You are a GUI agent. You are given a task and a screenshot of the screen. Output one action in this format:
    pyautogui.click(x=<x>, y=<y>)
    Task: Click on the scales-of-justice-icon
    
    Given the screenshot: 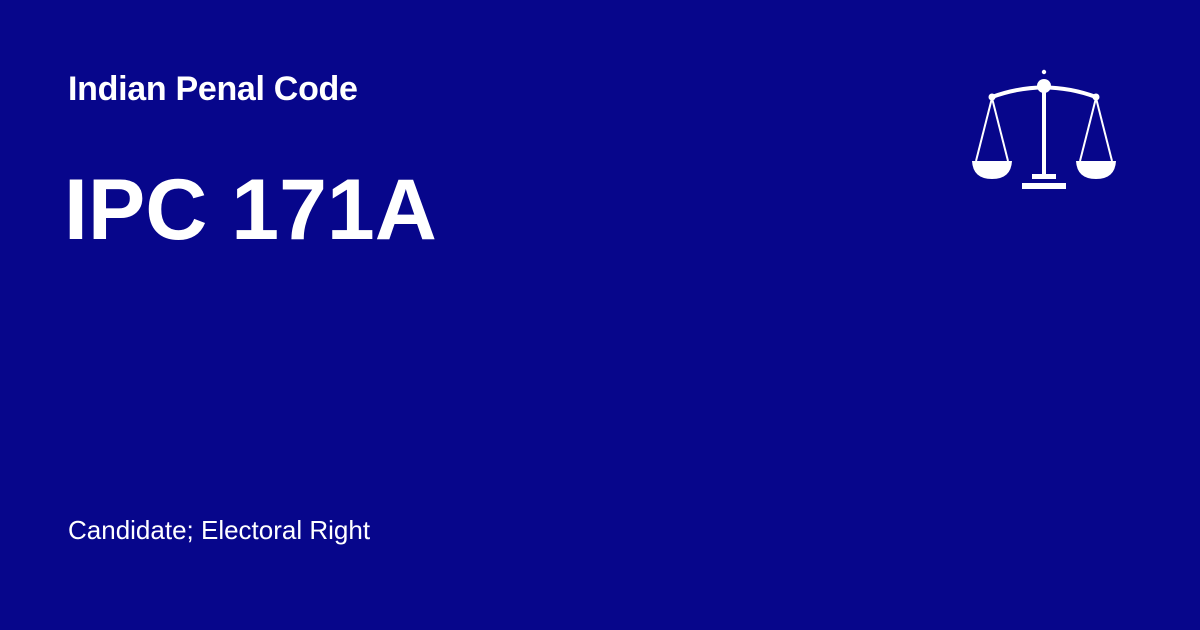 What is the action you would take?
    pyautogui.click(x=1044, y=129)
    